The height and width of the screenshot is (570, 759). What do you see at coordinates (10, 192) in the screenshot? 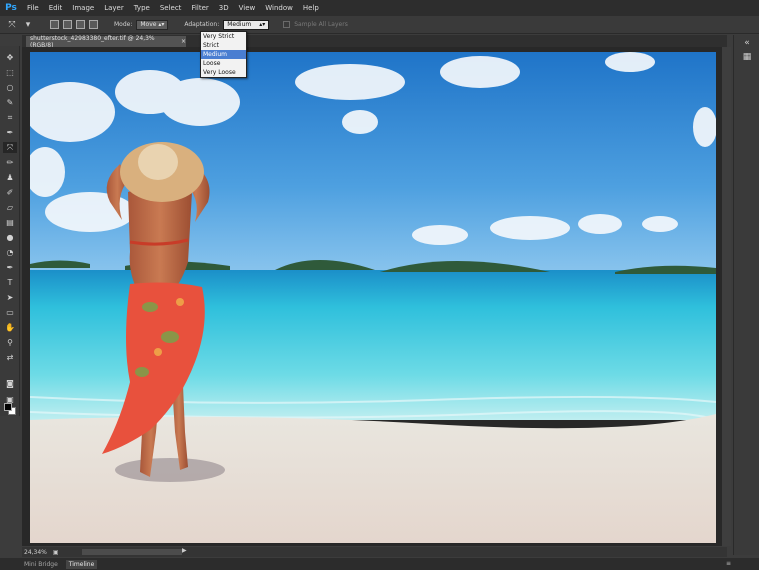
I see `history-brush-icon: ✐` at bounding box center [10, 192].